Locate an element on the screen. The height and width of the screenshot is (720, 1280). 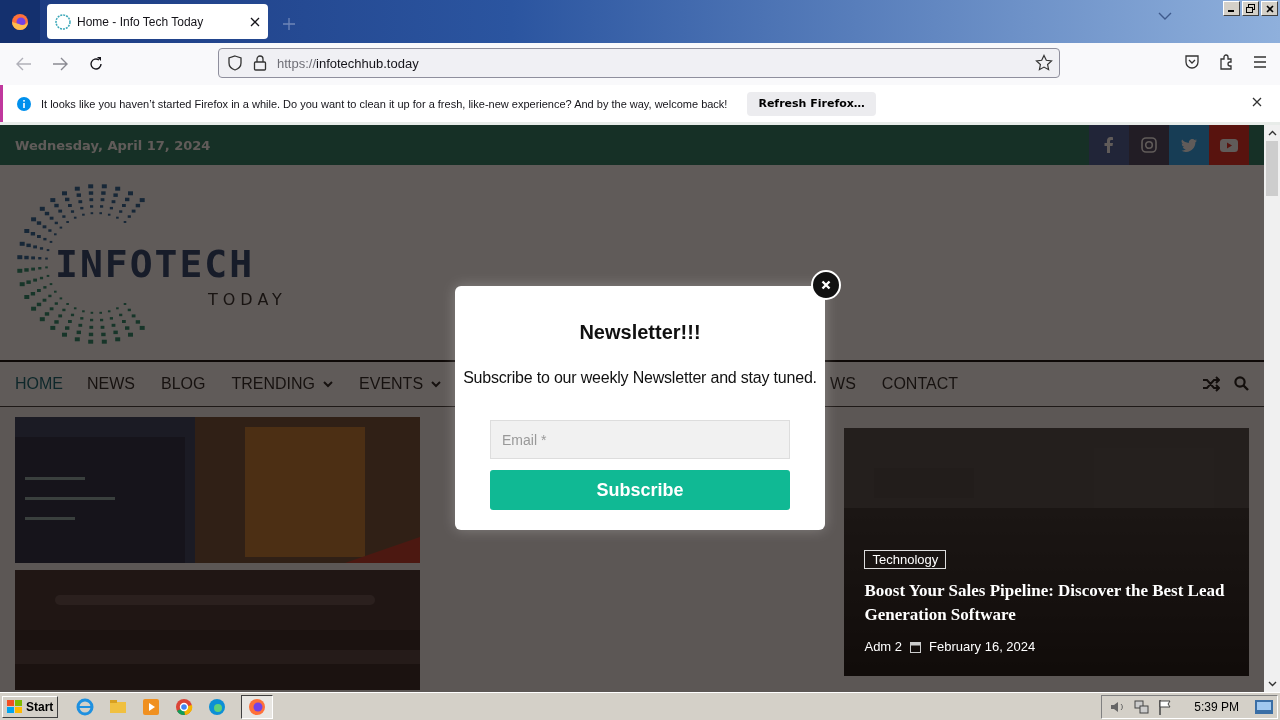
nav-link: BLOG is located at coordinates (183, 384).